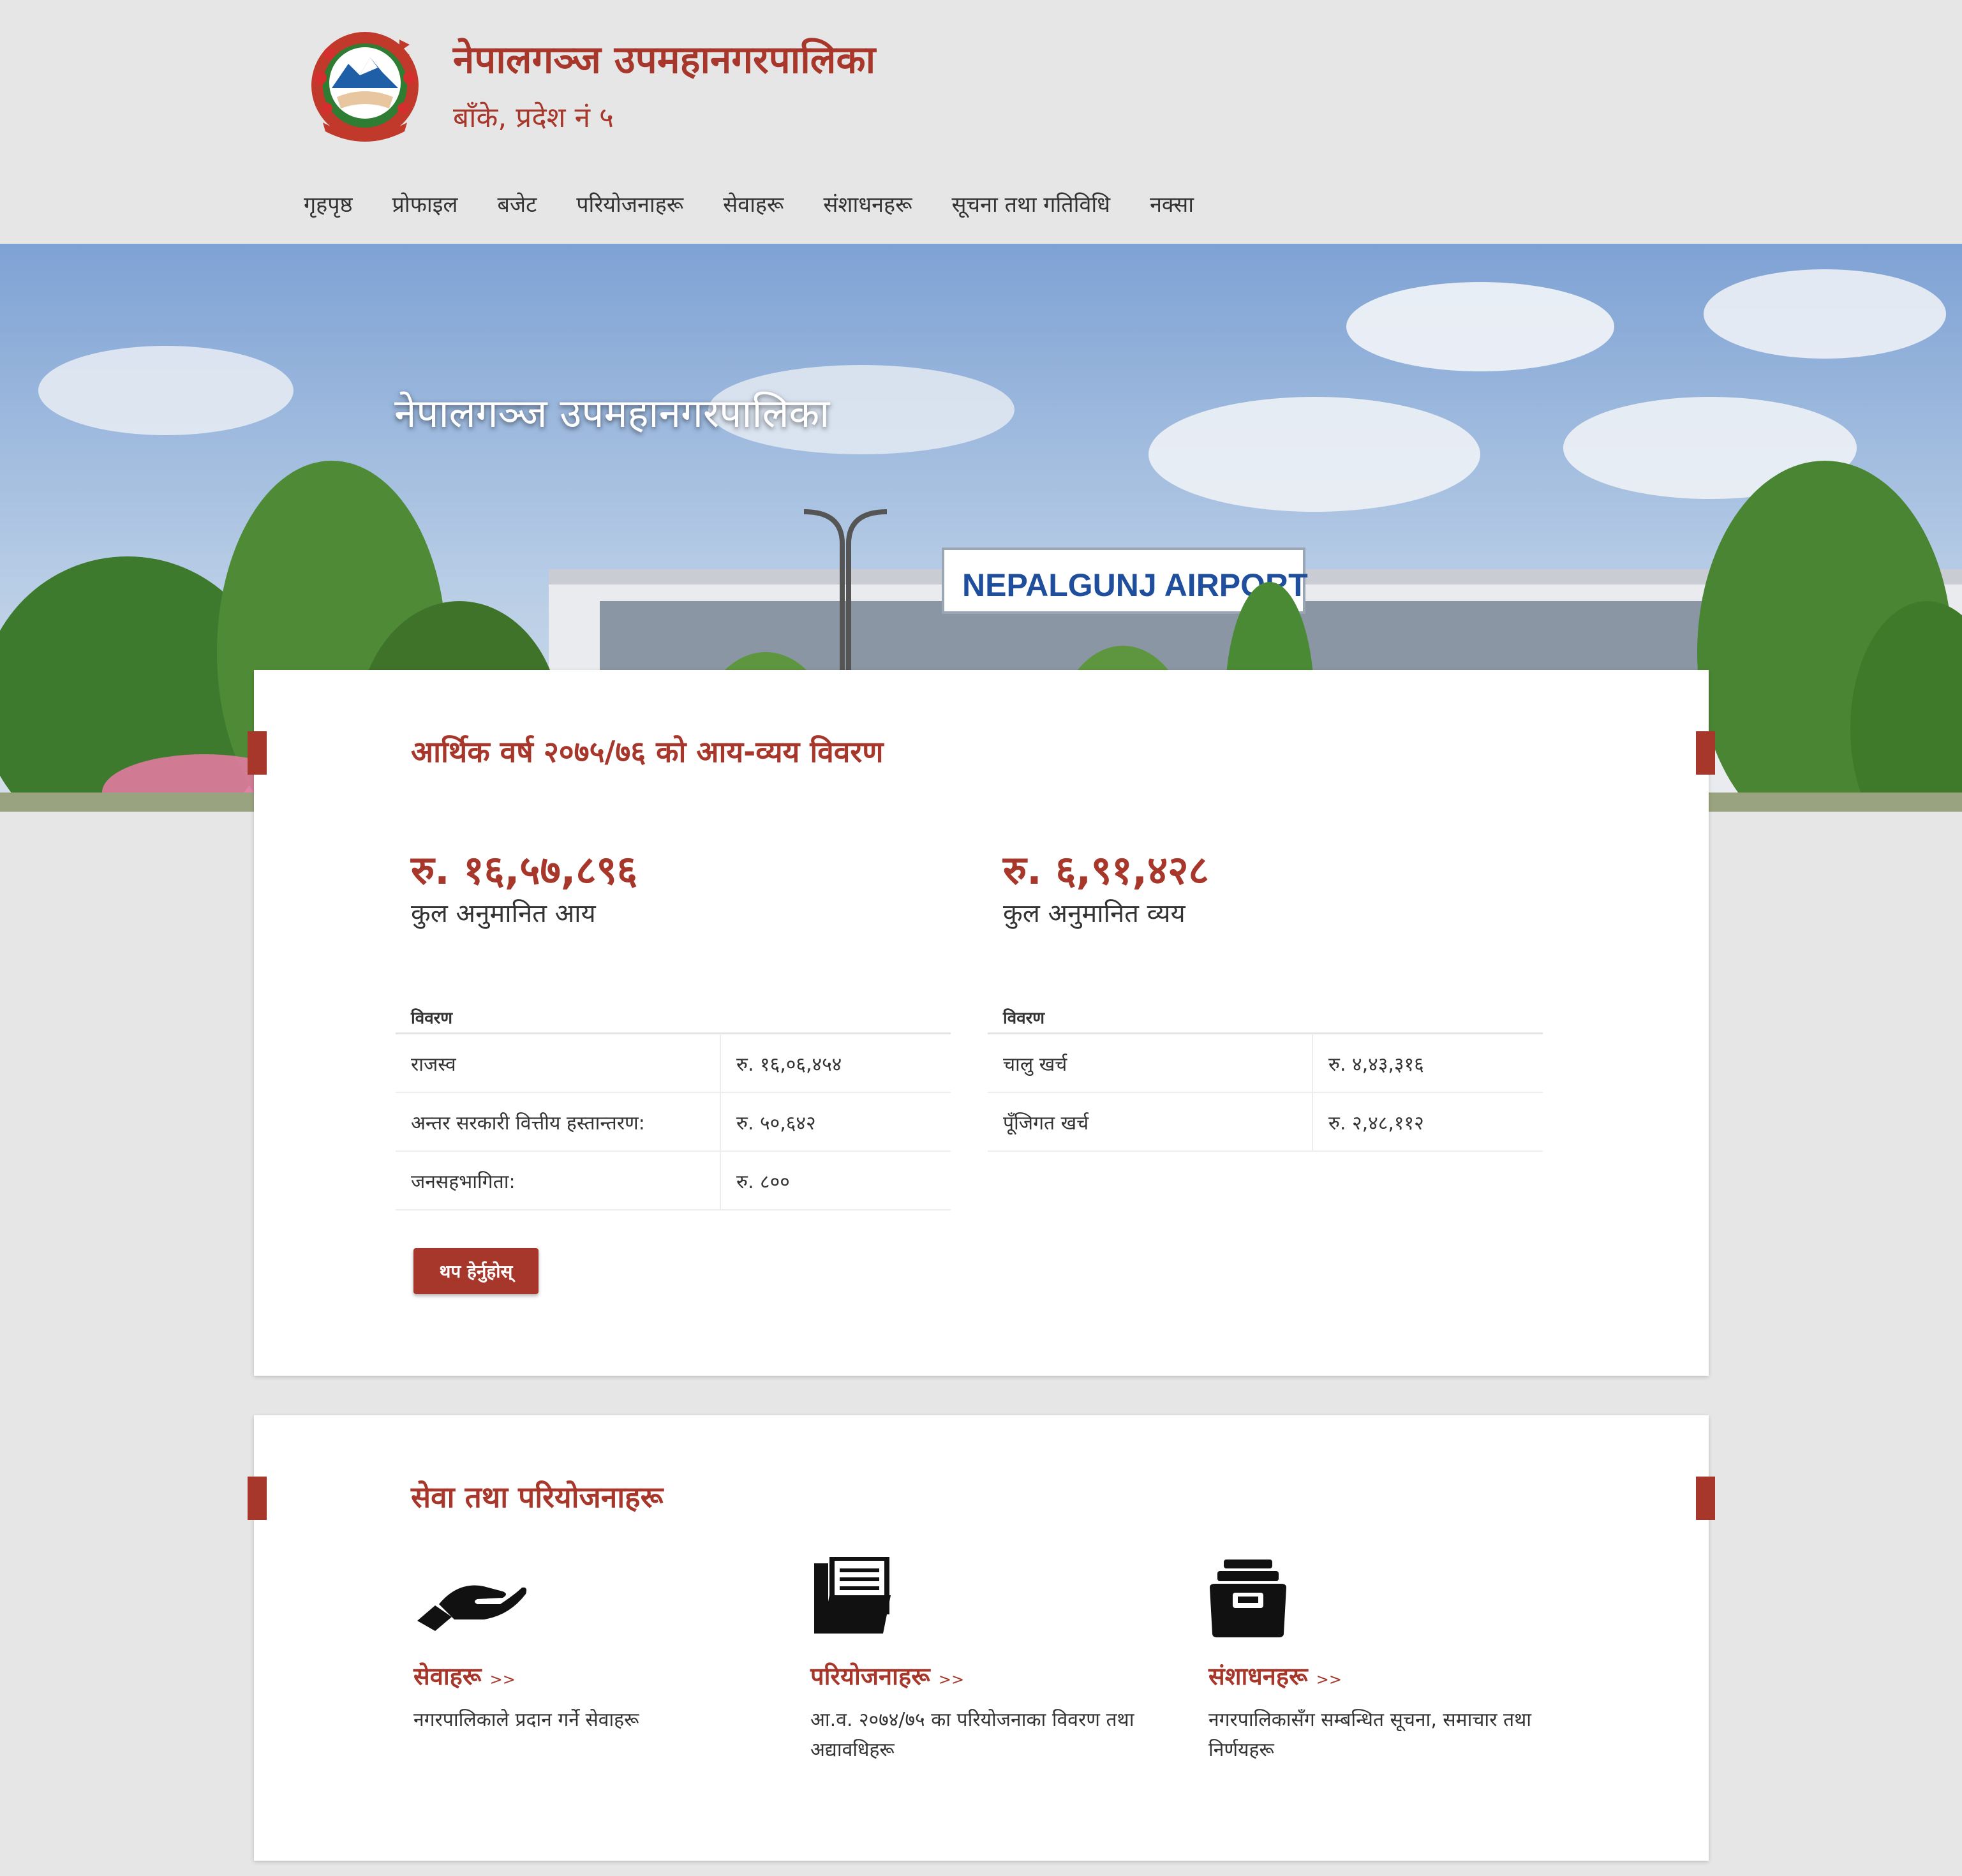 The height and width of the screenshot is (1876, 1962). Describe the element at coordinates (867, 203) in the screenshot. I see `nav-resources: संशाधनहरू` at that location.